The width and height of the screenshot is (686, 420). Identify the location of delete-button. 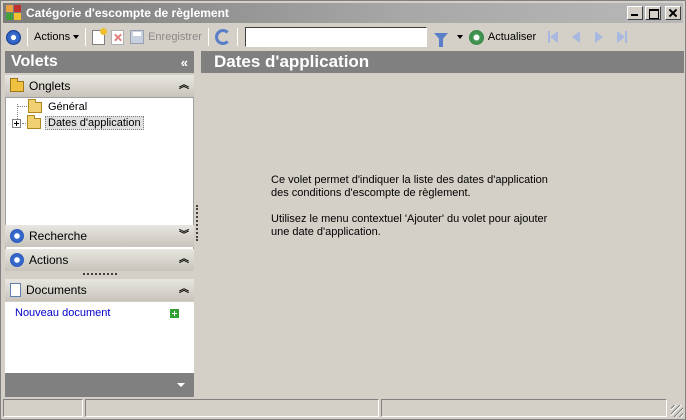
(117, 37).